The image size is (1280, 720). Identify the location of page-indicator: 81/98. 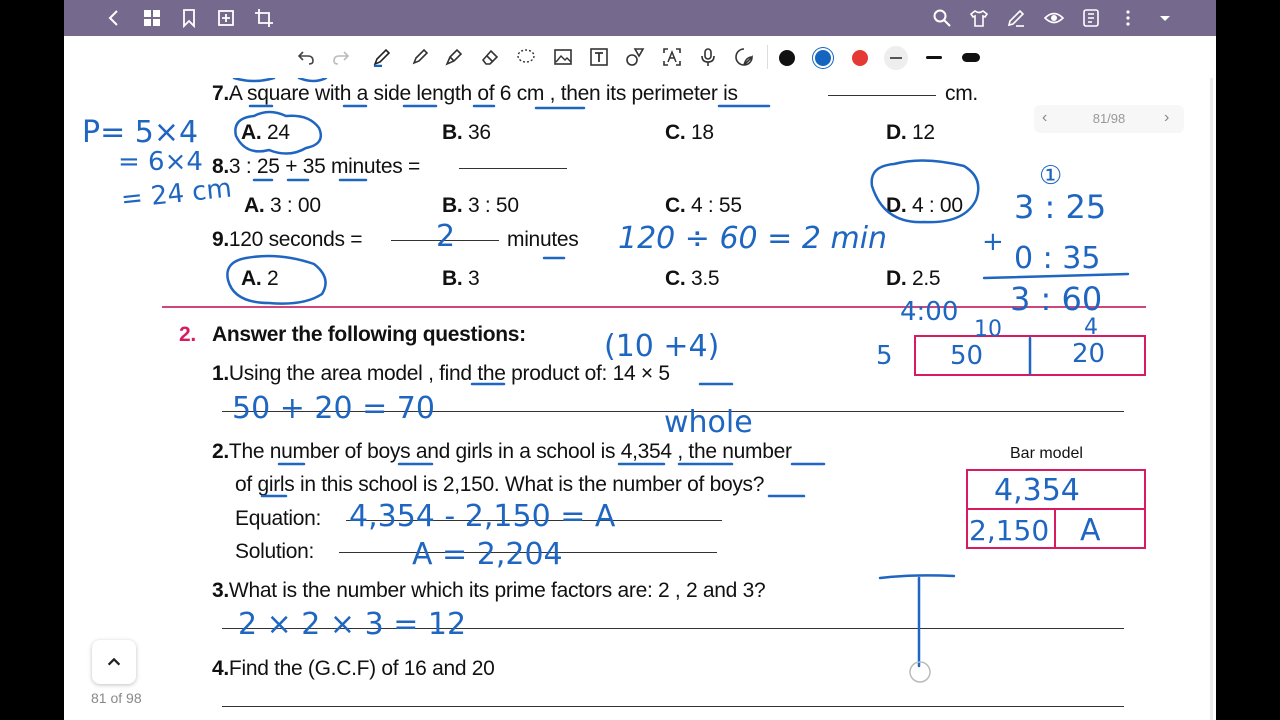
(1109, 118).